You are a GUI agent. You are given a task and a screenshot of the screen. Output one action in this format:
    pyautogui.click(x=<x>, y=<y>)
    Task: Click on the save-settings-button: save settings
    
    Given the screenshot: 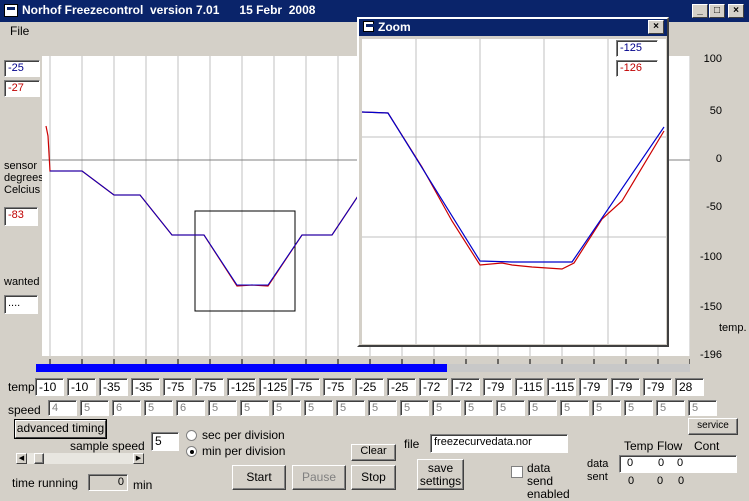 What is the action you would take?
    pyautogui.click(x=440, y=474)
    